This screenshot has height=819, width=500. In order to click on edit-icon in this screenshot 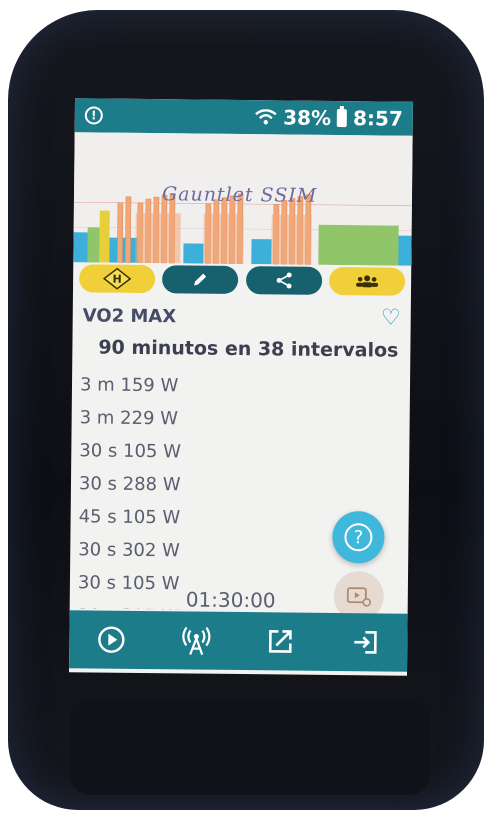, I will do `click(200, 279)`.